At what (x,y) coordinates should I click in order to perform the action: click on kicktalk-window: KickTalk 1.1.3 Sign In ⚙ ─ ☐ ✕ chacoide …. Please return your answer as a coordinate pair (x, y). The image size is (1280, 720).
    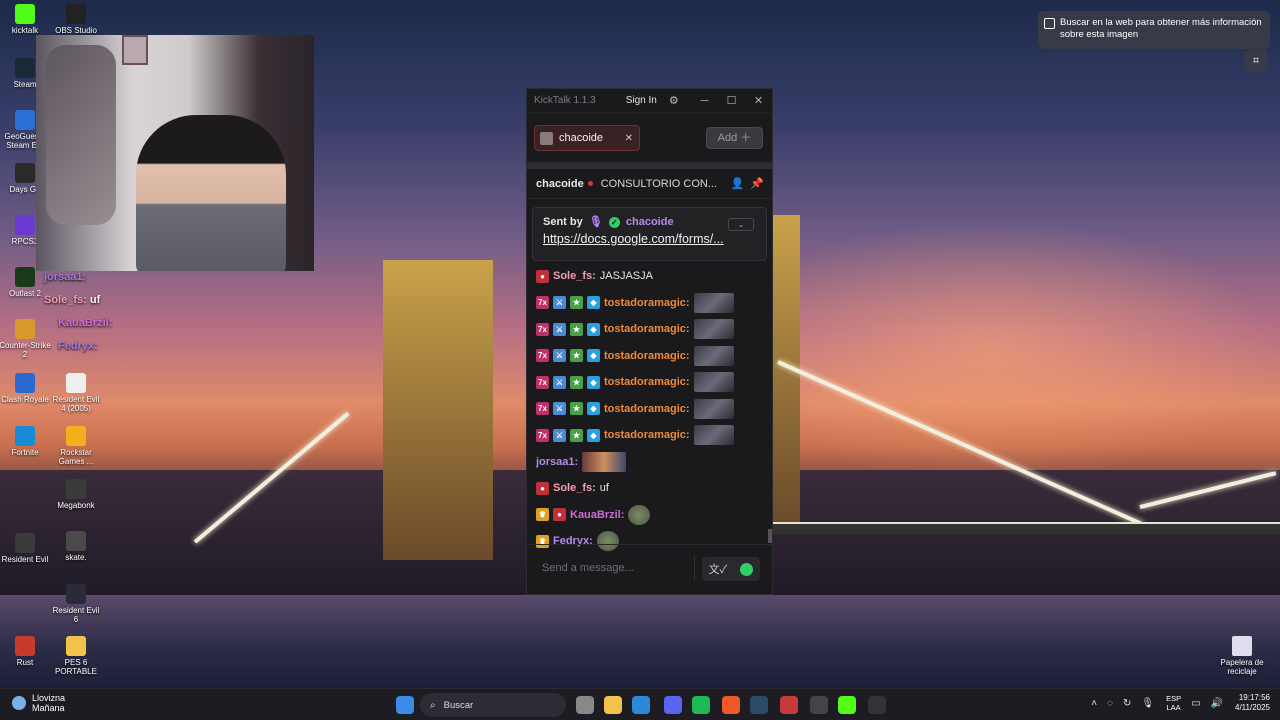
    Looking at the image, I should click on (649, 341).